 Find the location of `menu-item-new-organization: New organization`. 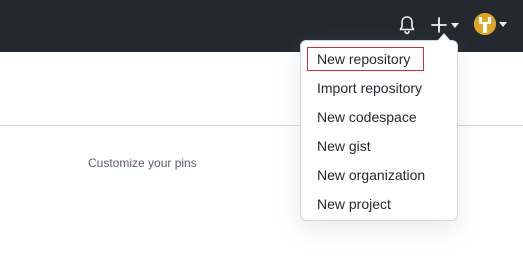

menu-item-new-organization: New organization is located at coordinates (379, 175).